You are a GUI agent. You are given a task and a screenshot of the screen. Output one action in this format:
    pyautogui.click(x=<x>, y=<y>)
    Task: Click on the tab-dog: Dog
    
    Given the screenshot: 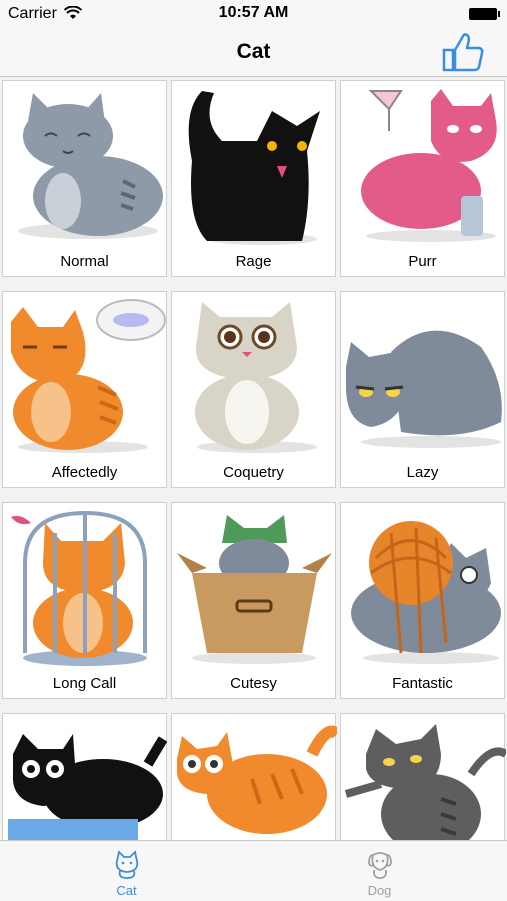 What is the action you would take?
    pyautogui.click(x=379, y=871)
    